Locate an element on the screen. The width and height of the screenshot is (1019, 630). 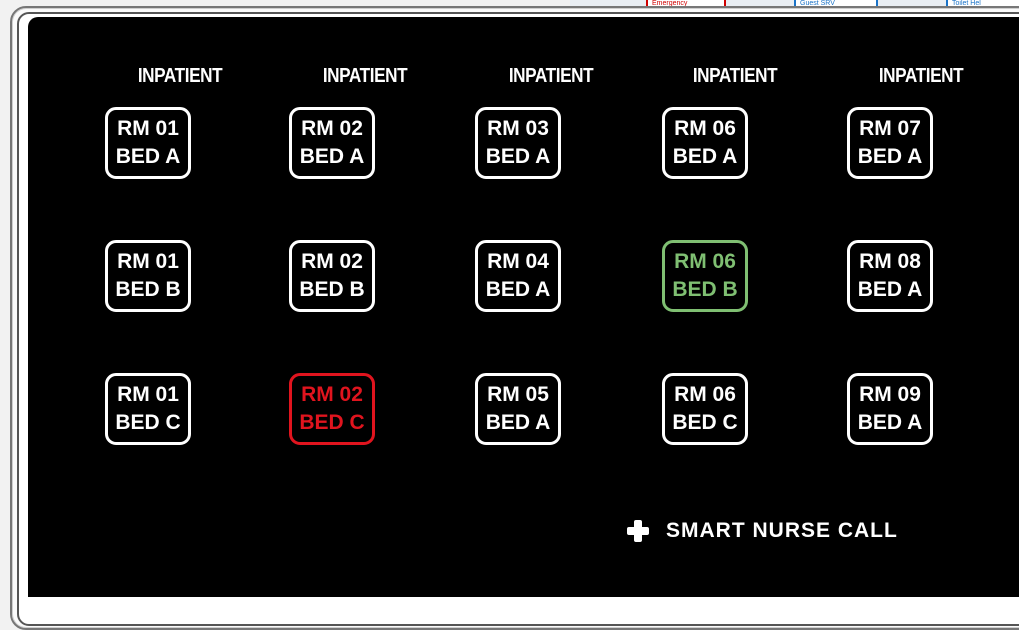
bed-button-rm02-bed-c-alert: RM 02 BED C is located at coordinates (332, 409).